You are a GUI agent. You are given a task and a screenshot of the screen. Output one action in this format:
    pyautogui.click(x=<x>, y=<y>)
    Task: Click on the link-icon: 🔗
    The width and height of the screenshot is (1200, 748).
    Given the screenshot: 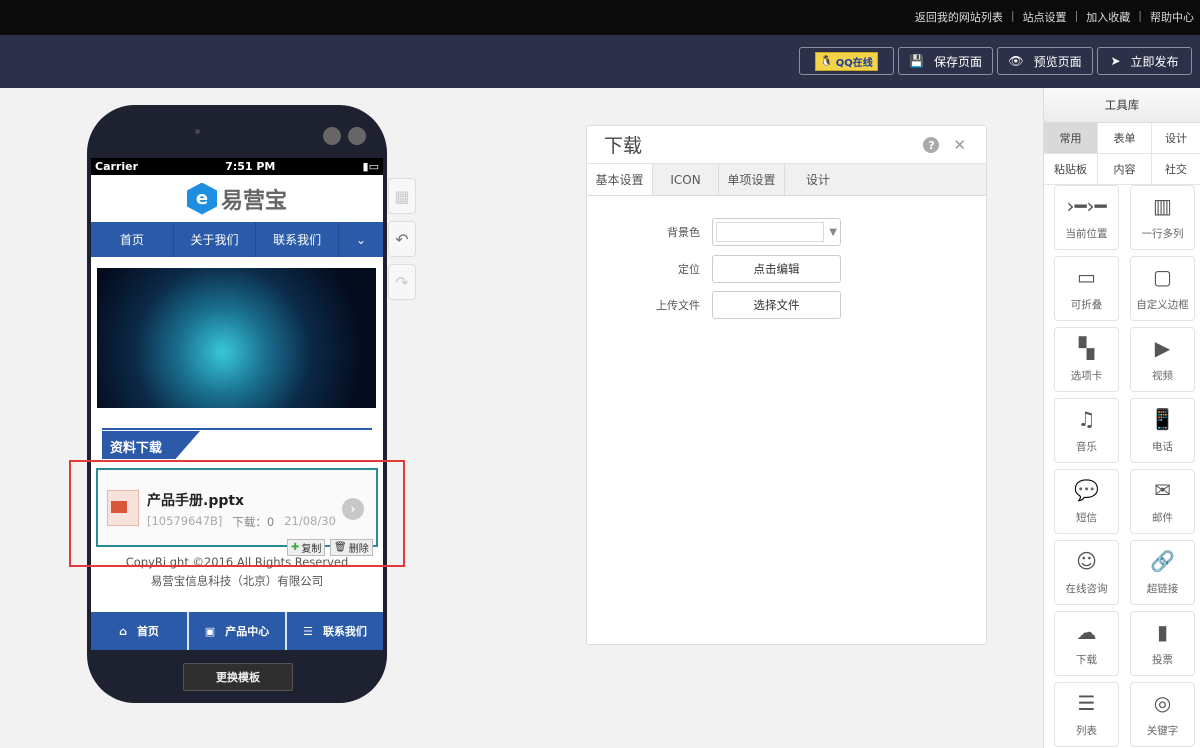 What is the action you would take?
    pyautogui.click(x=1162, y=561)
    